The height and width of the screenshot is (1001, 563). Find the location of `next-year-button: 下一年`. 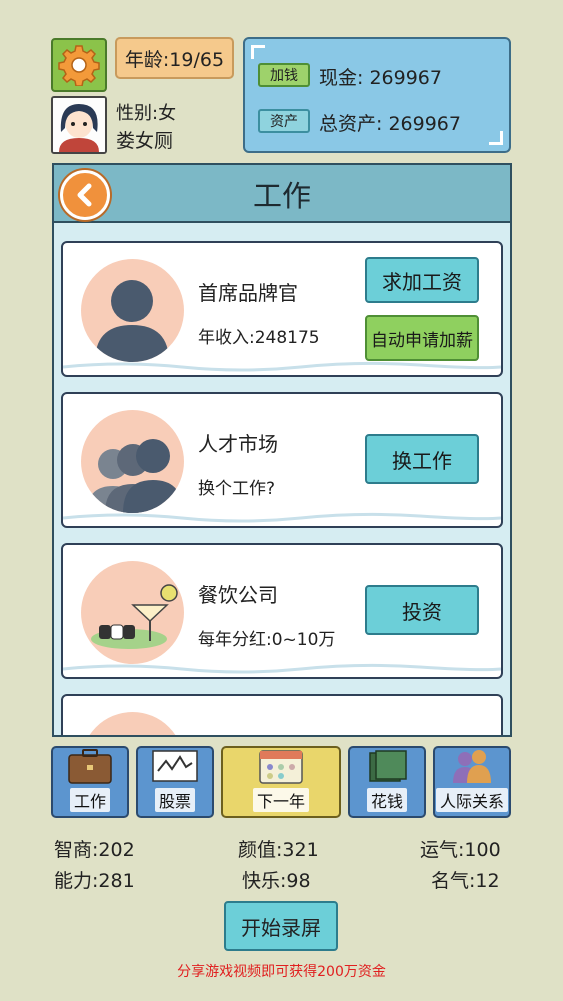

next-year-button: 下一年 is located at coordinates (281, 782).